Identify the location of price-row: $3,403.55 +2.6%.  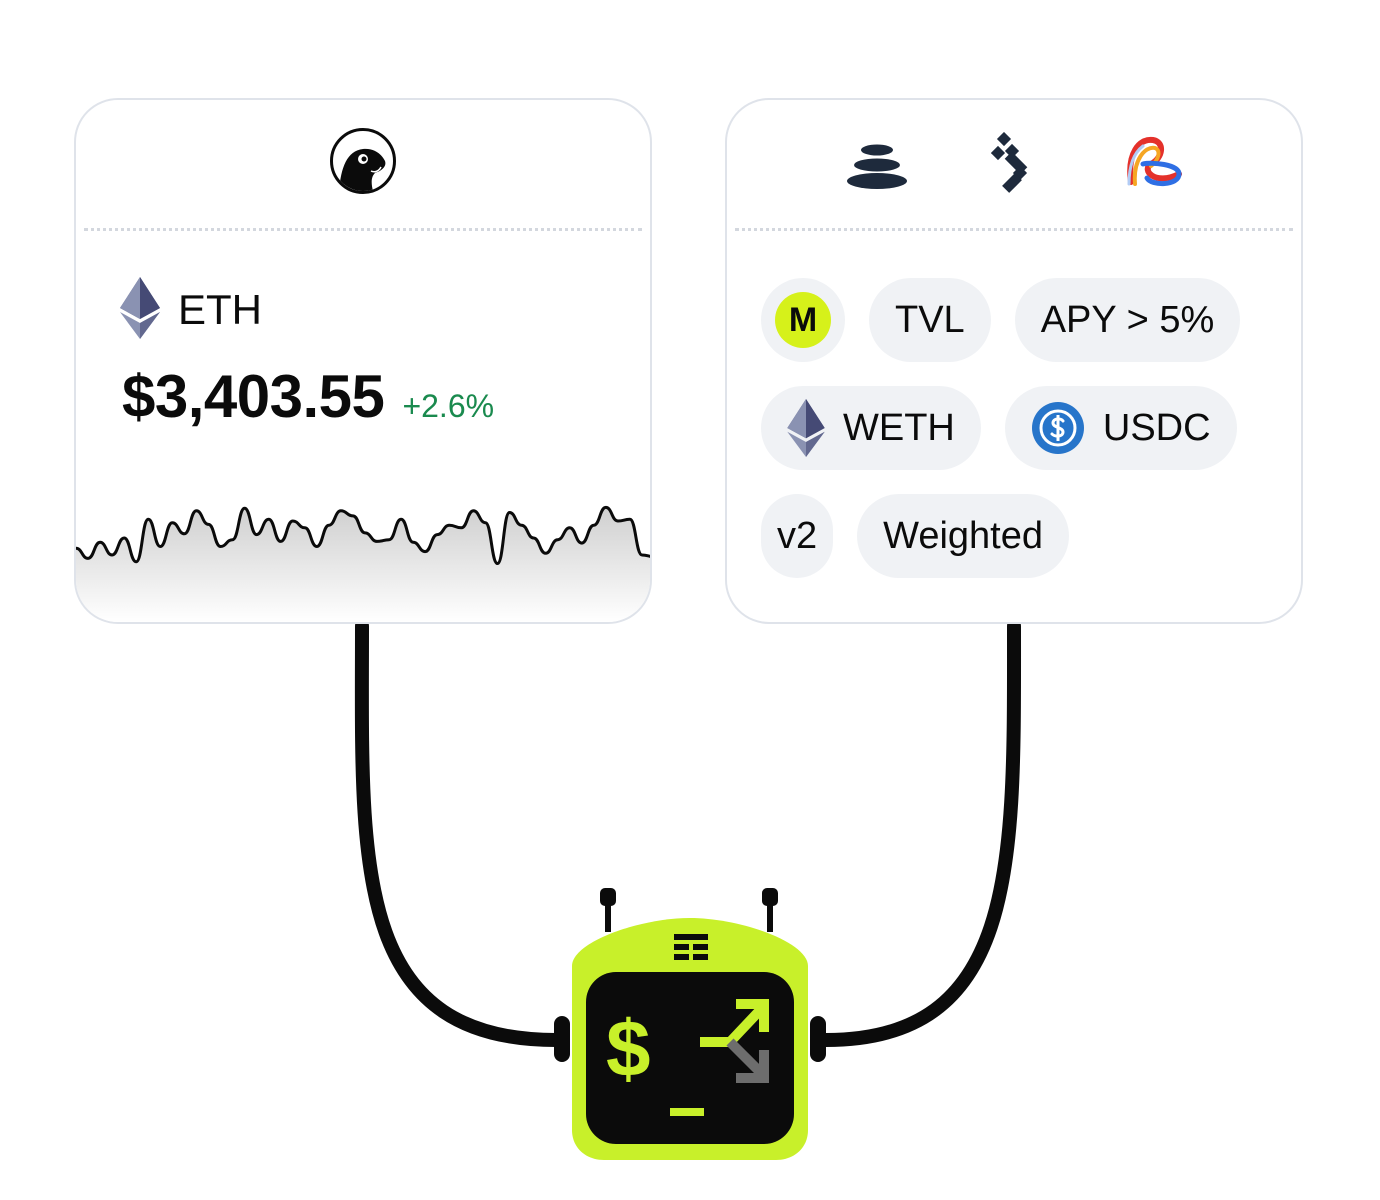
(308, 396).